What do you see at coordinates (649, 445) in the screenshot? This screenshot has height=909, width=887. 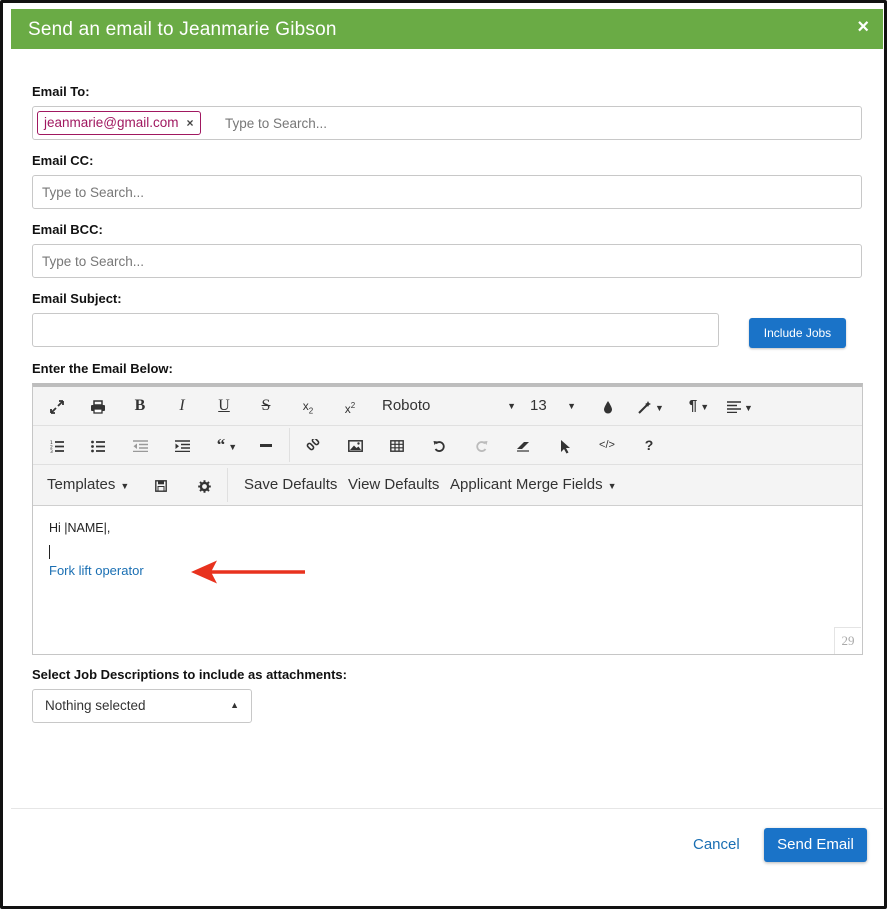 I see `help-icon: ?` at bounding box center [649, 445].